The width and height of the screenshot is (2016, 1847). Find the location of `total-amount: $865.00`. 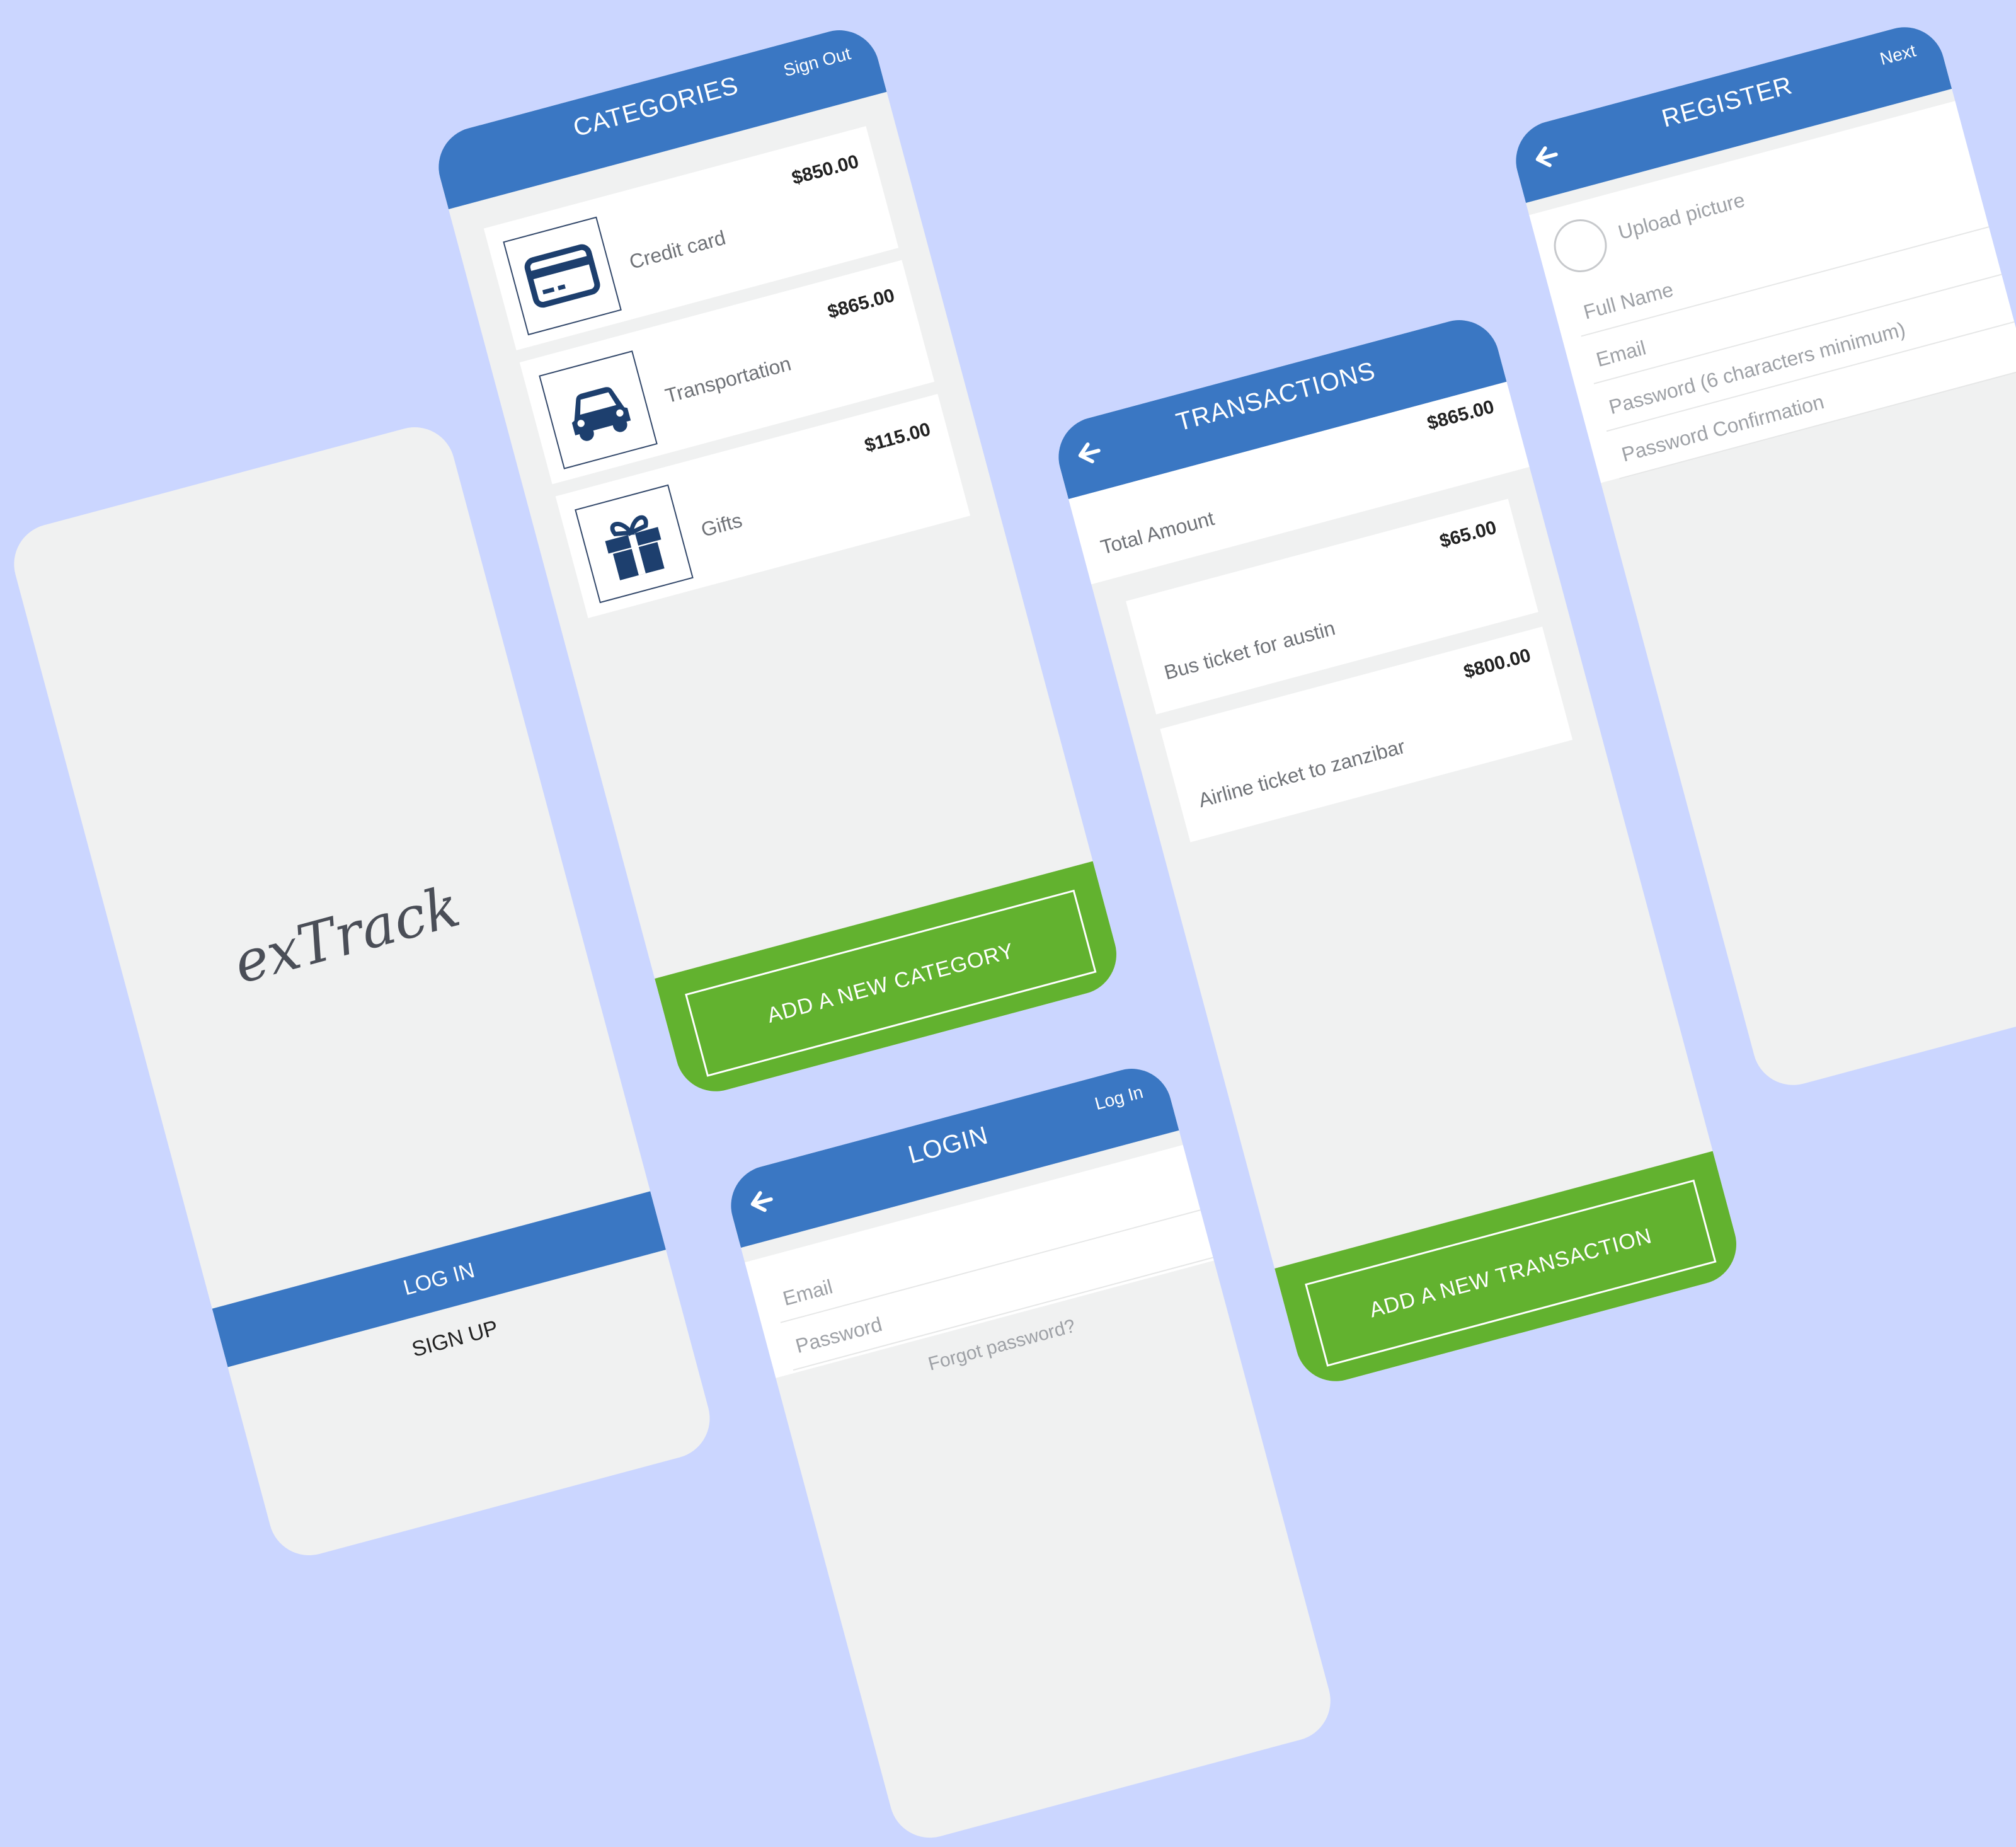

total-amount: $865.00 is located at coordinates (1460, 415).